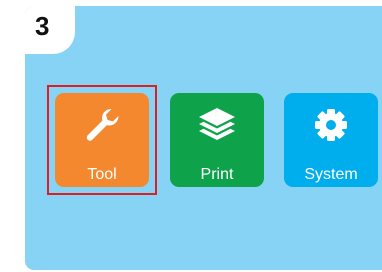  I want to click on wrench-icon, so click(102, 125).